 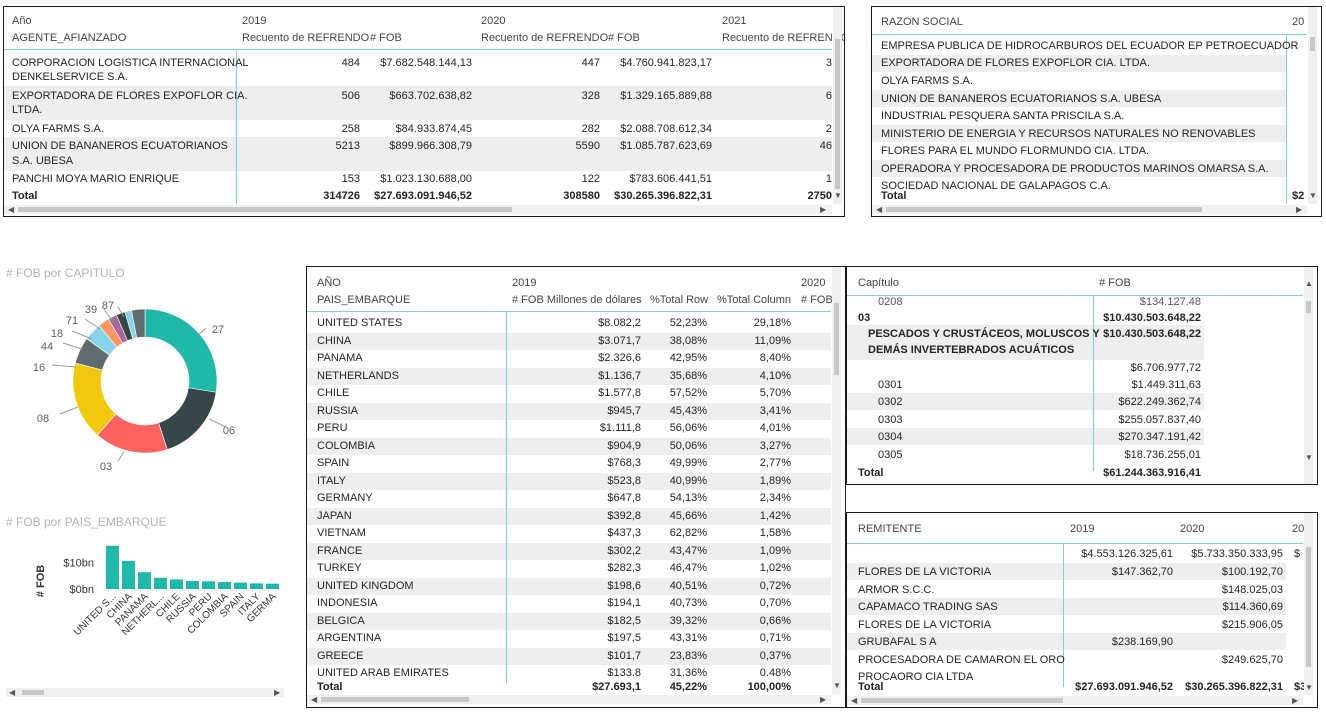 What do you see at coordinates (256, 586) in the screenshot?
I see `bar-ITALY` at bounding box center [256, 586].